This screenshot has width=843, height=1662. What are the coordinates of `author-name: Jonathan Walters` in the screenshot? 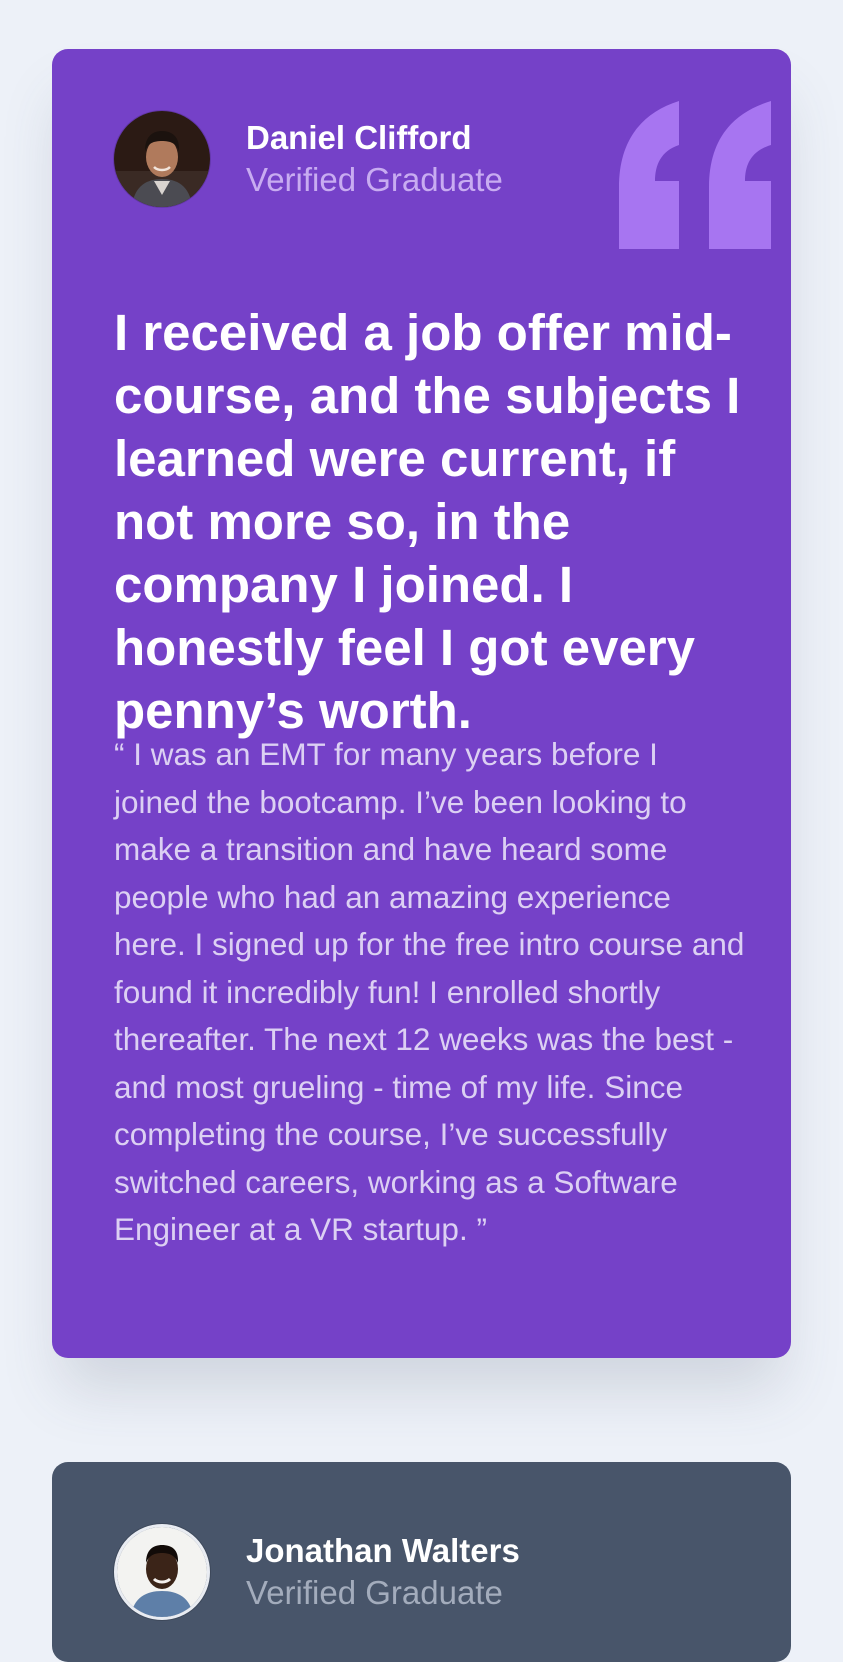 It's located at (383, 1550).